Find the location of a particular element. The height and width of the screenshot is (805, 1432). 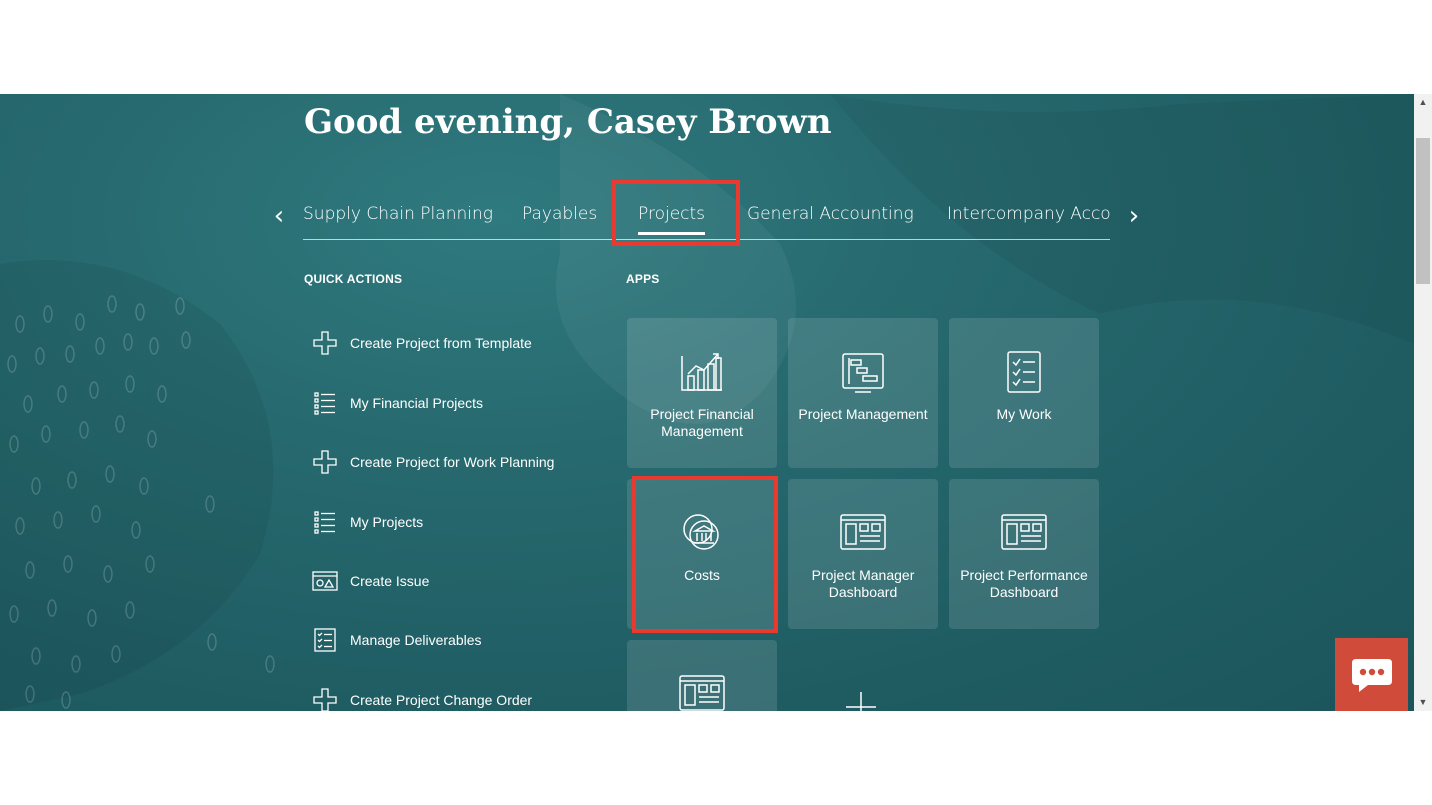

tab-projects: Projects is located at coordinates (672, 219).